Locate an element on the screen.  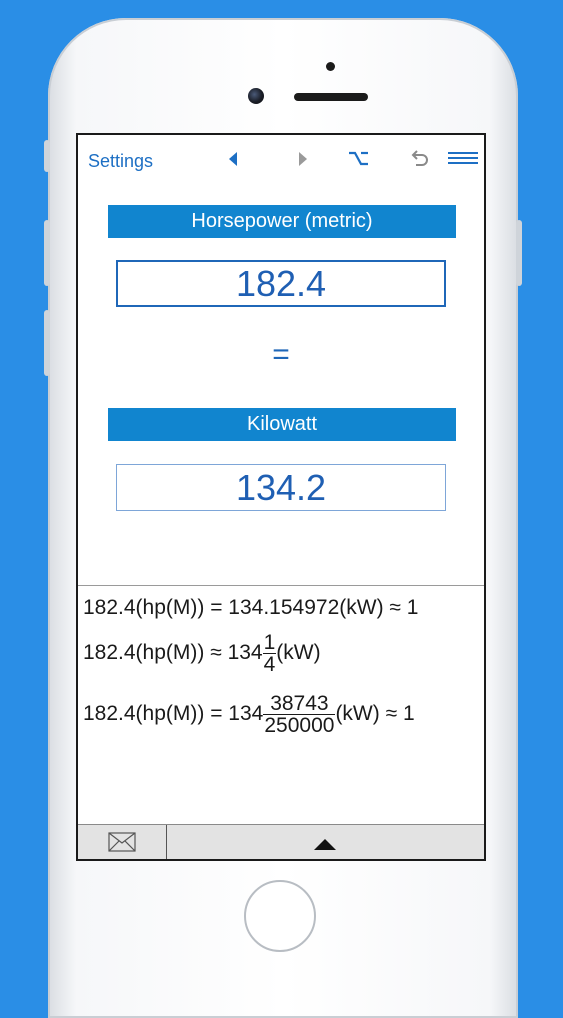
home-button is located at coordinates (280, 916).